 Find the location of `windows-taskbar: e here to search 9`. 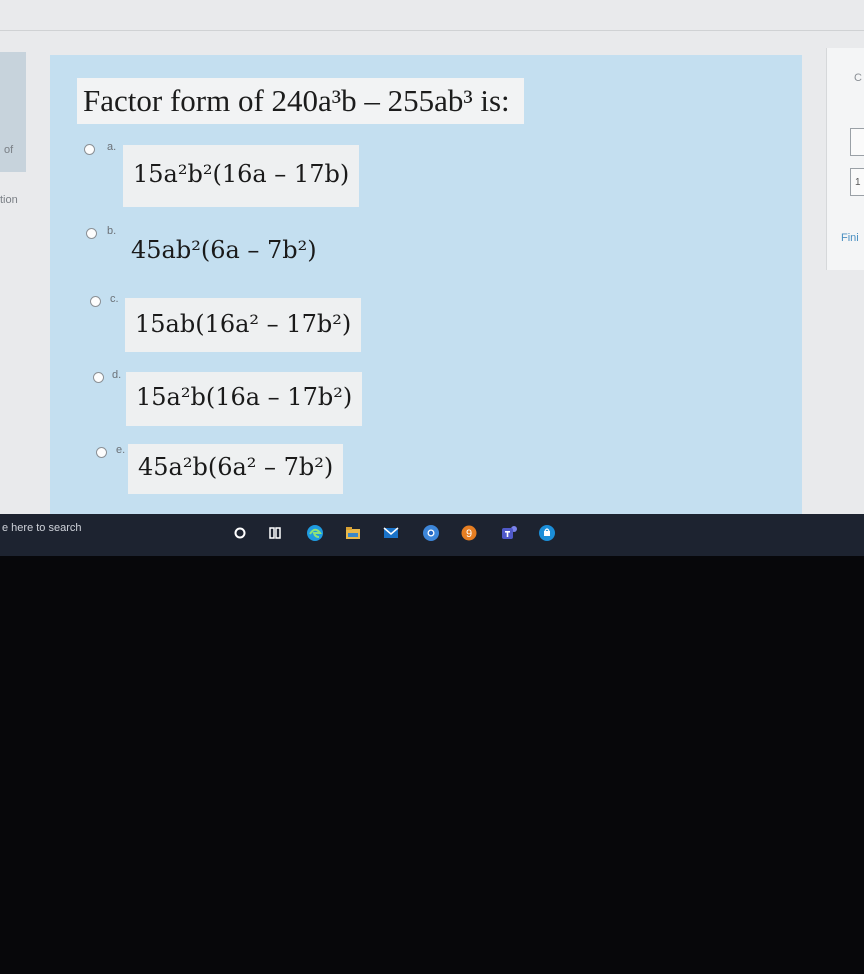

windows-taskbar: e here to search 9 is located at coordinates (432, 535).